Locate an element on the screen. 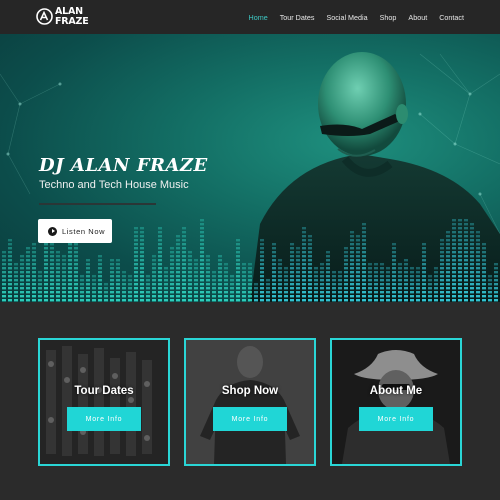  site-logo: ALAN FRAZE is located at coordinates (62, 17).